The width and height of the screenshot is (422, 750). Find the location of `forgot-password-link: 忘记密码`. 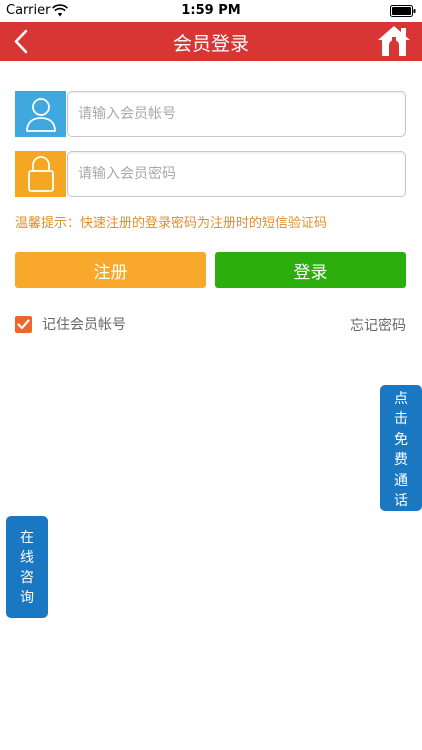

forgot-password-link: 忘记密码 is located at coordinates (378, 325).